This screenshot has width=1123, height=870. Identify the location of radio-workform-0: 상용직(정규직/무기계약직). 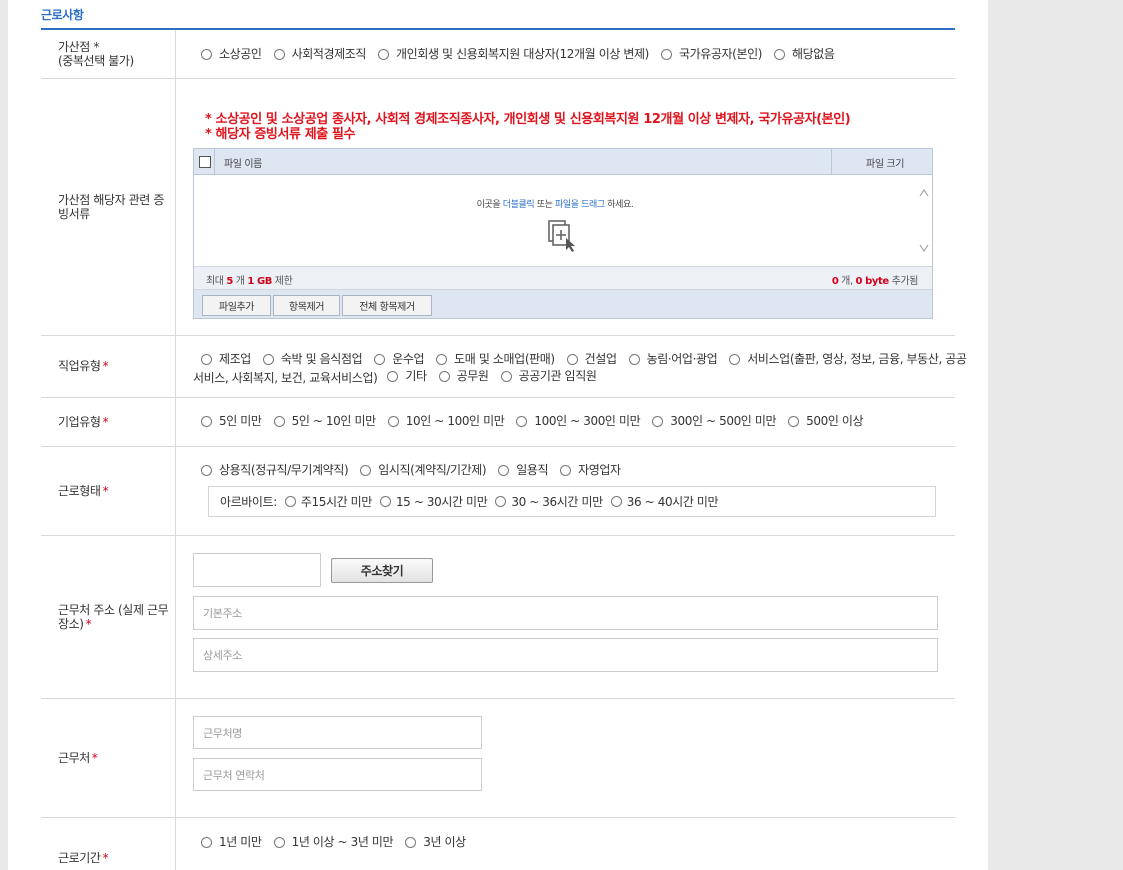
(275, 470).